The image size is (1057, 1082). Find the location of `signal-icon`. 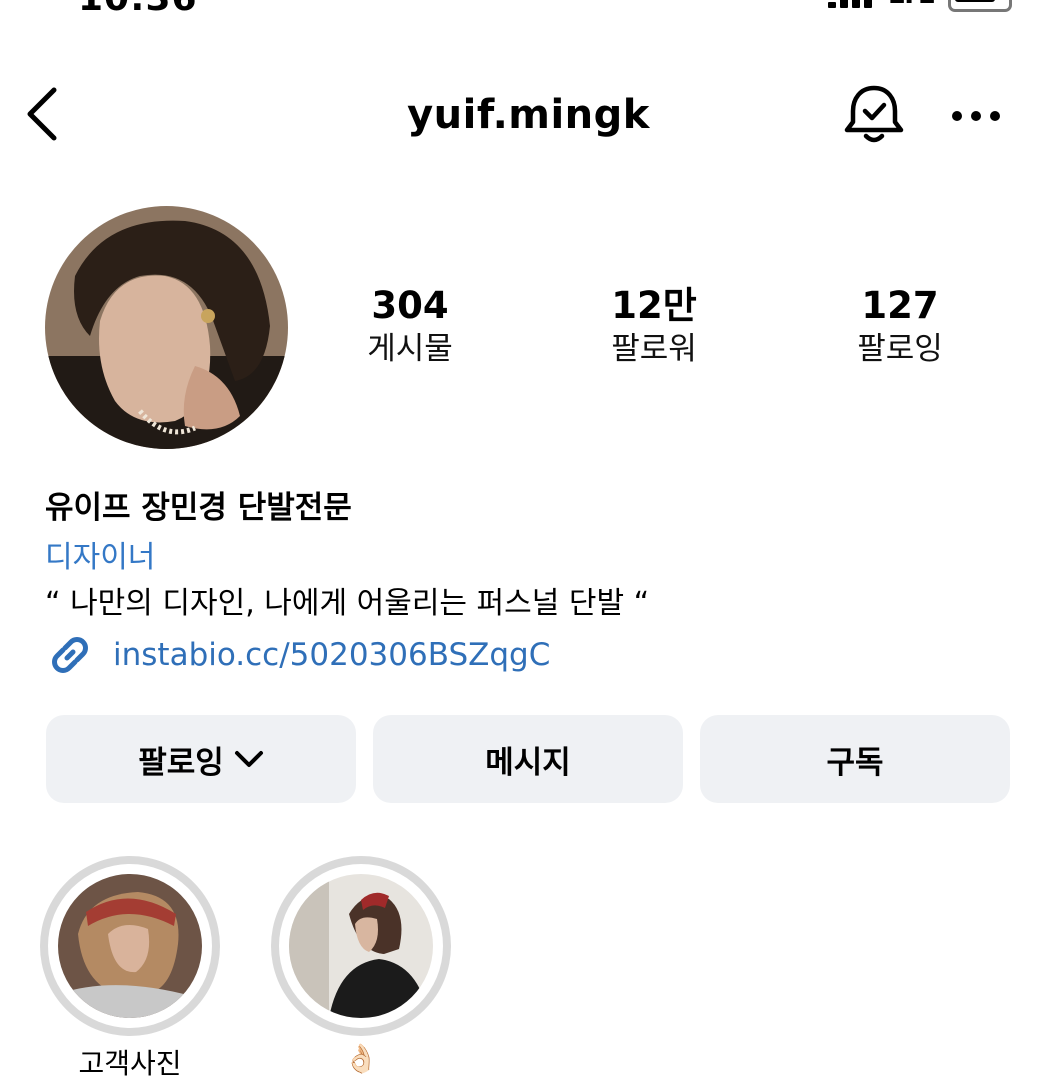

signal-icon is located at coordinates (850, 4).